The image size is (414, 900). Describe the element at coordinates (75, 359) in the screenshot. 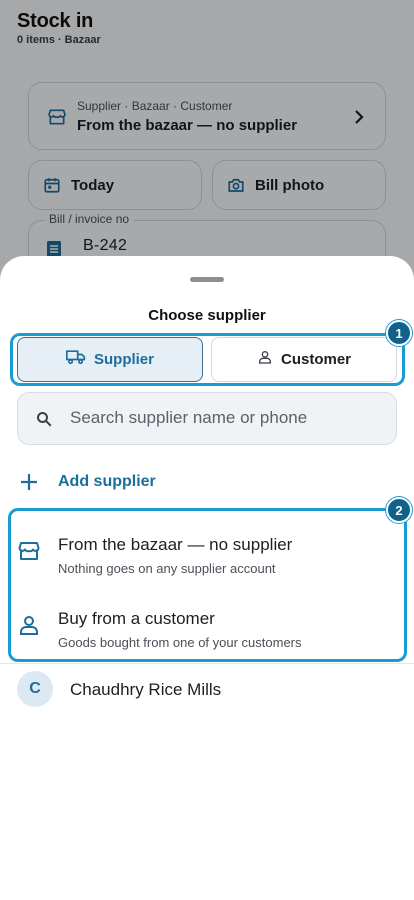

I see `truck-icon` at that location.